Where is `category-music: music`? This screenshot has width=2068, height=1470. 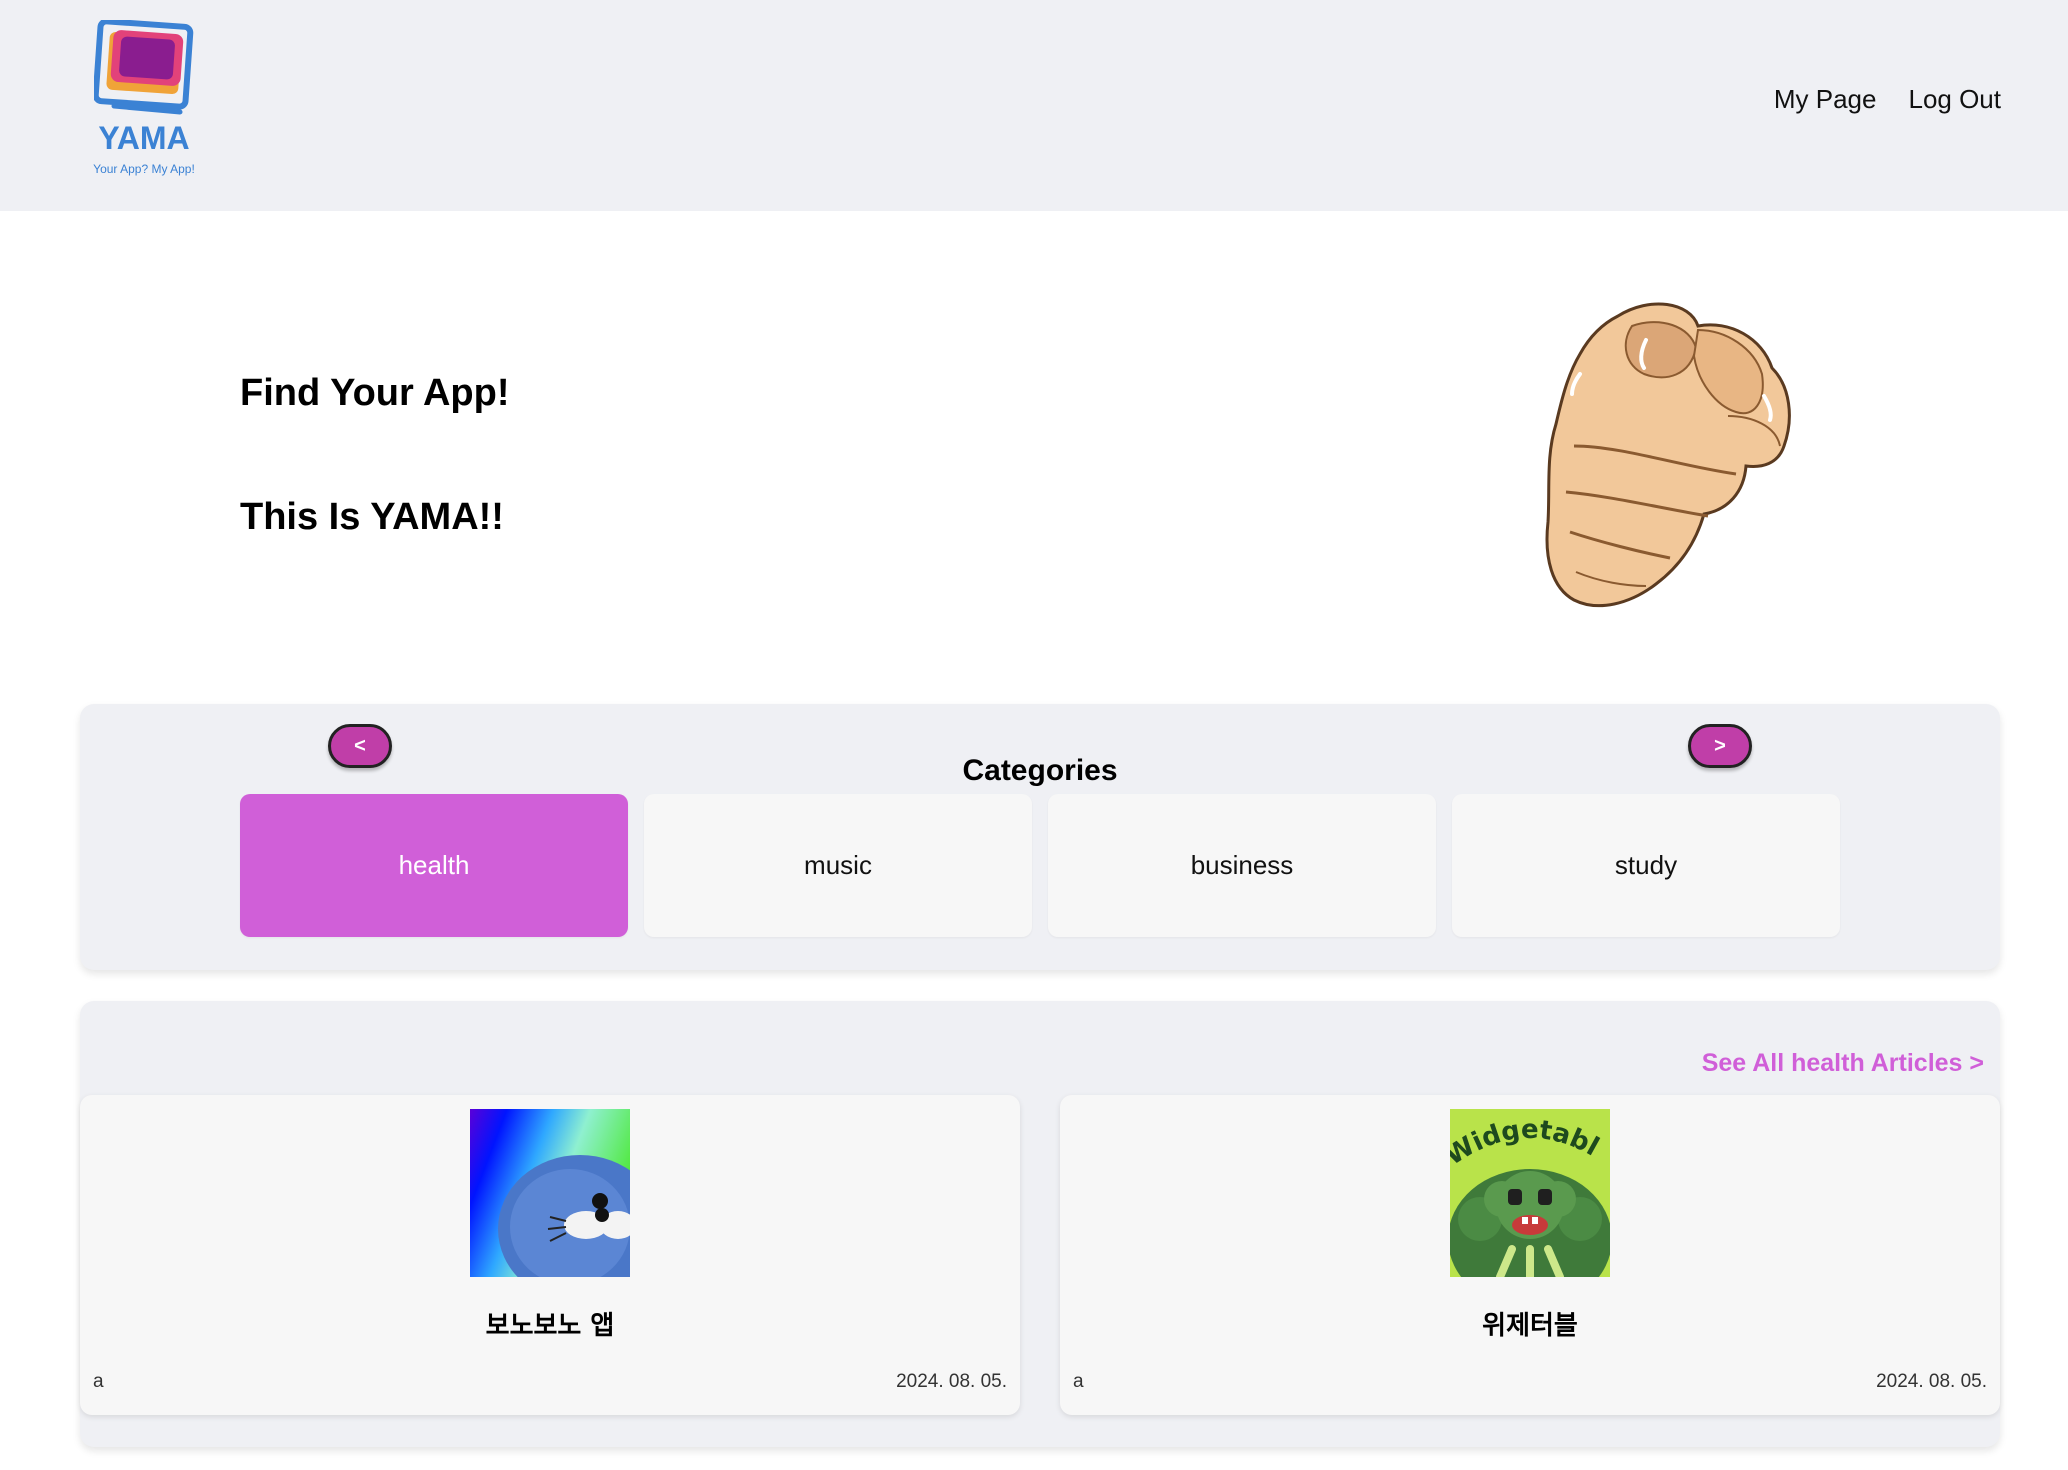 category-music: music is located at coordinates (838, 865).